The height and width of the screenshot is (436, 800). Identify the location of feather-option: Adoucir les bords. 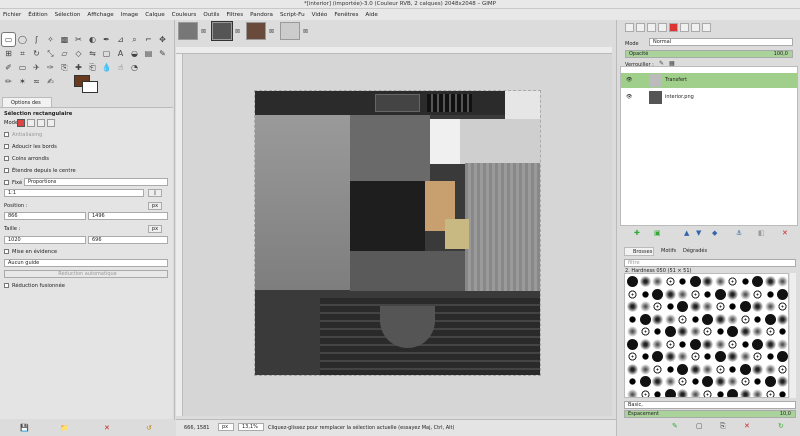
(30, 147).